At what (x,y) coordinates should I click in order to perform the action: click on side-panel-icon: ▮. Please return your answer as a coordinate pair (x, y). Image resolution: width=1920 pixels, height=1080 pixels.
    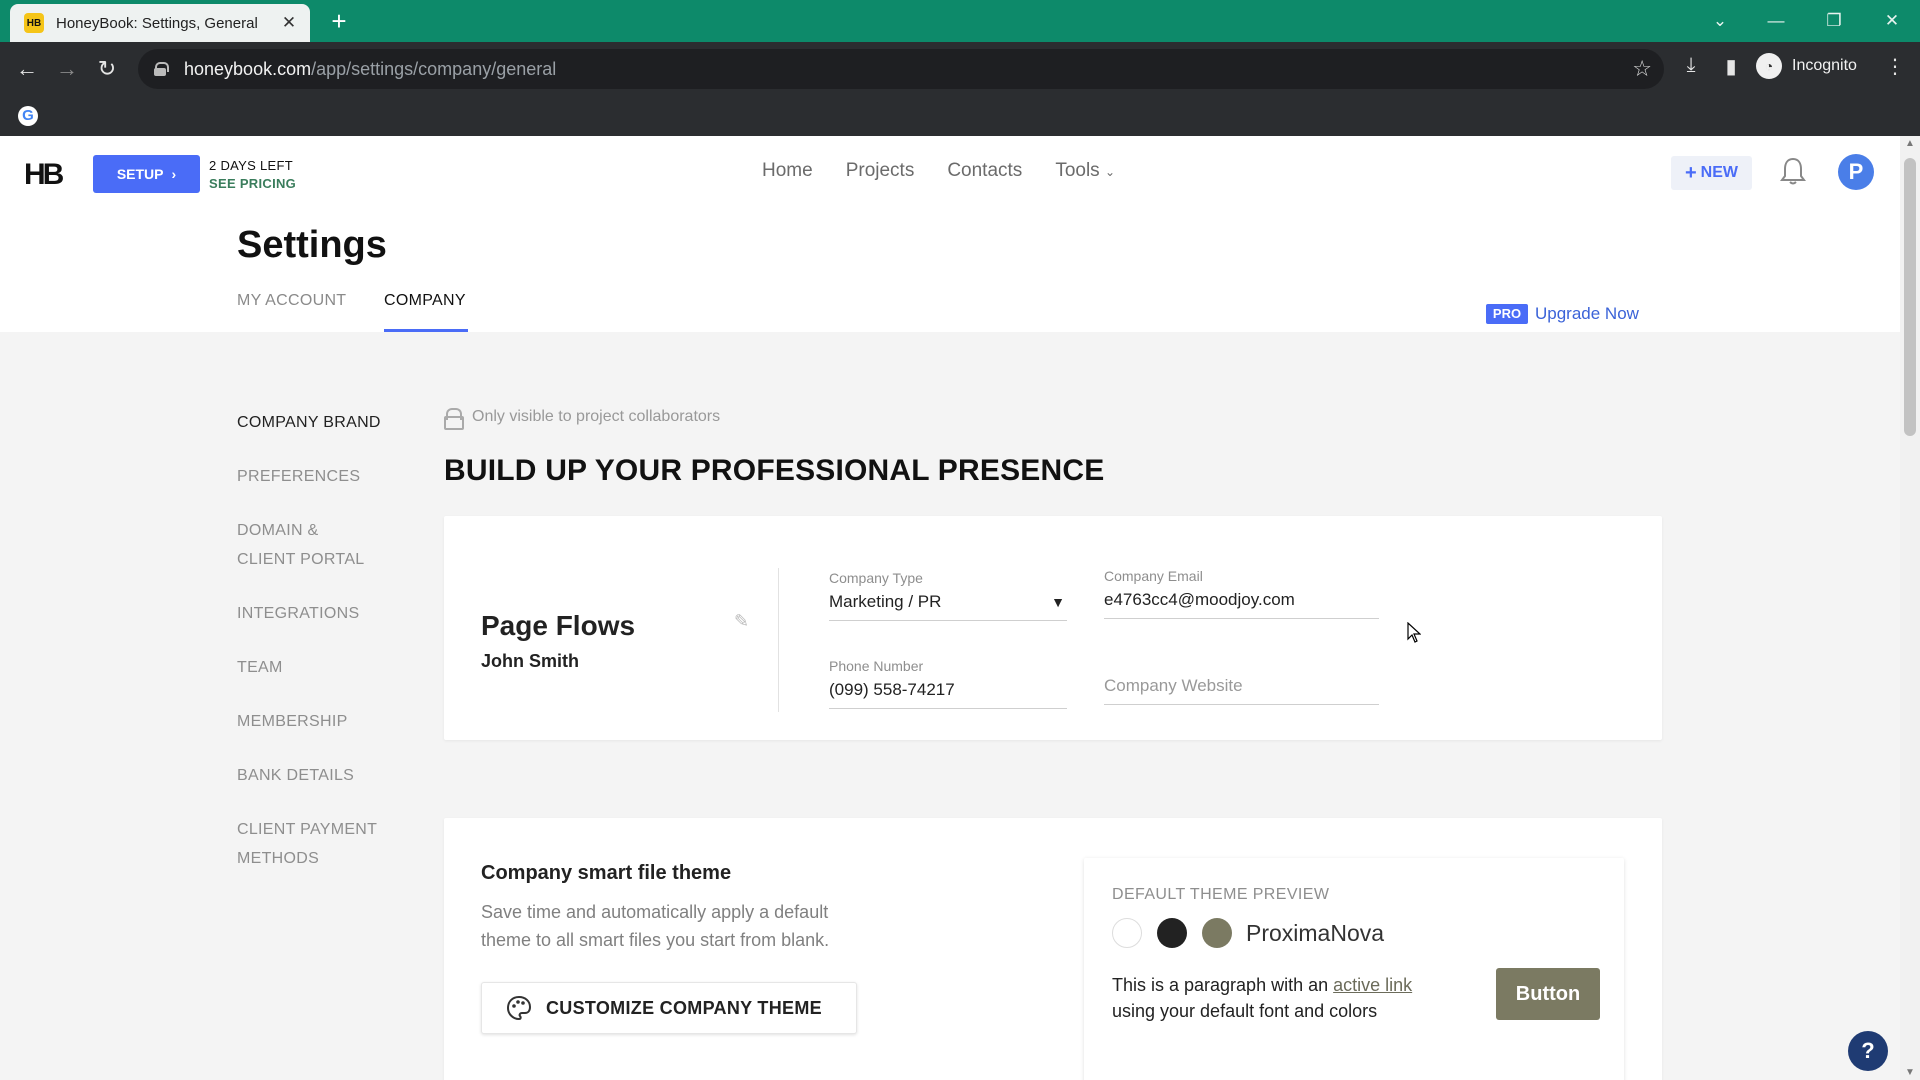
    Looking at the image, I should click on (1731, 66).